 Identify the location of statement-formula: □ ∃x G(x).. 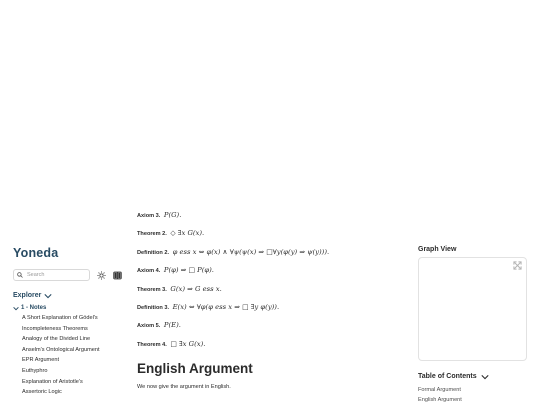
(188, 343).